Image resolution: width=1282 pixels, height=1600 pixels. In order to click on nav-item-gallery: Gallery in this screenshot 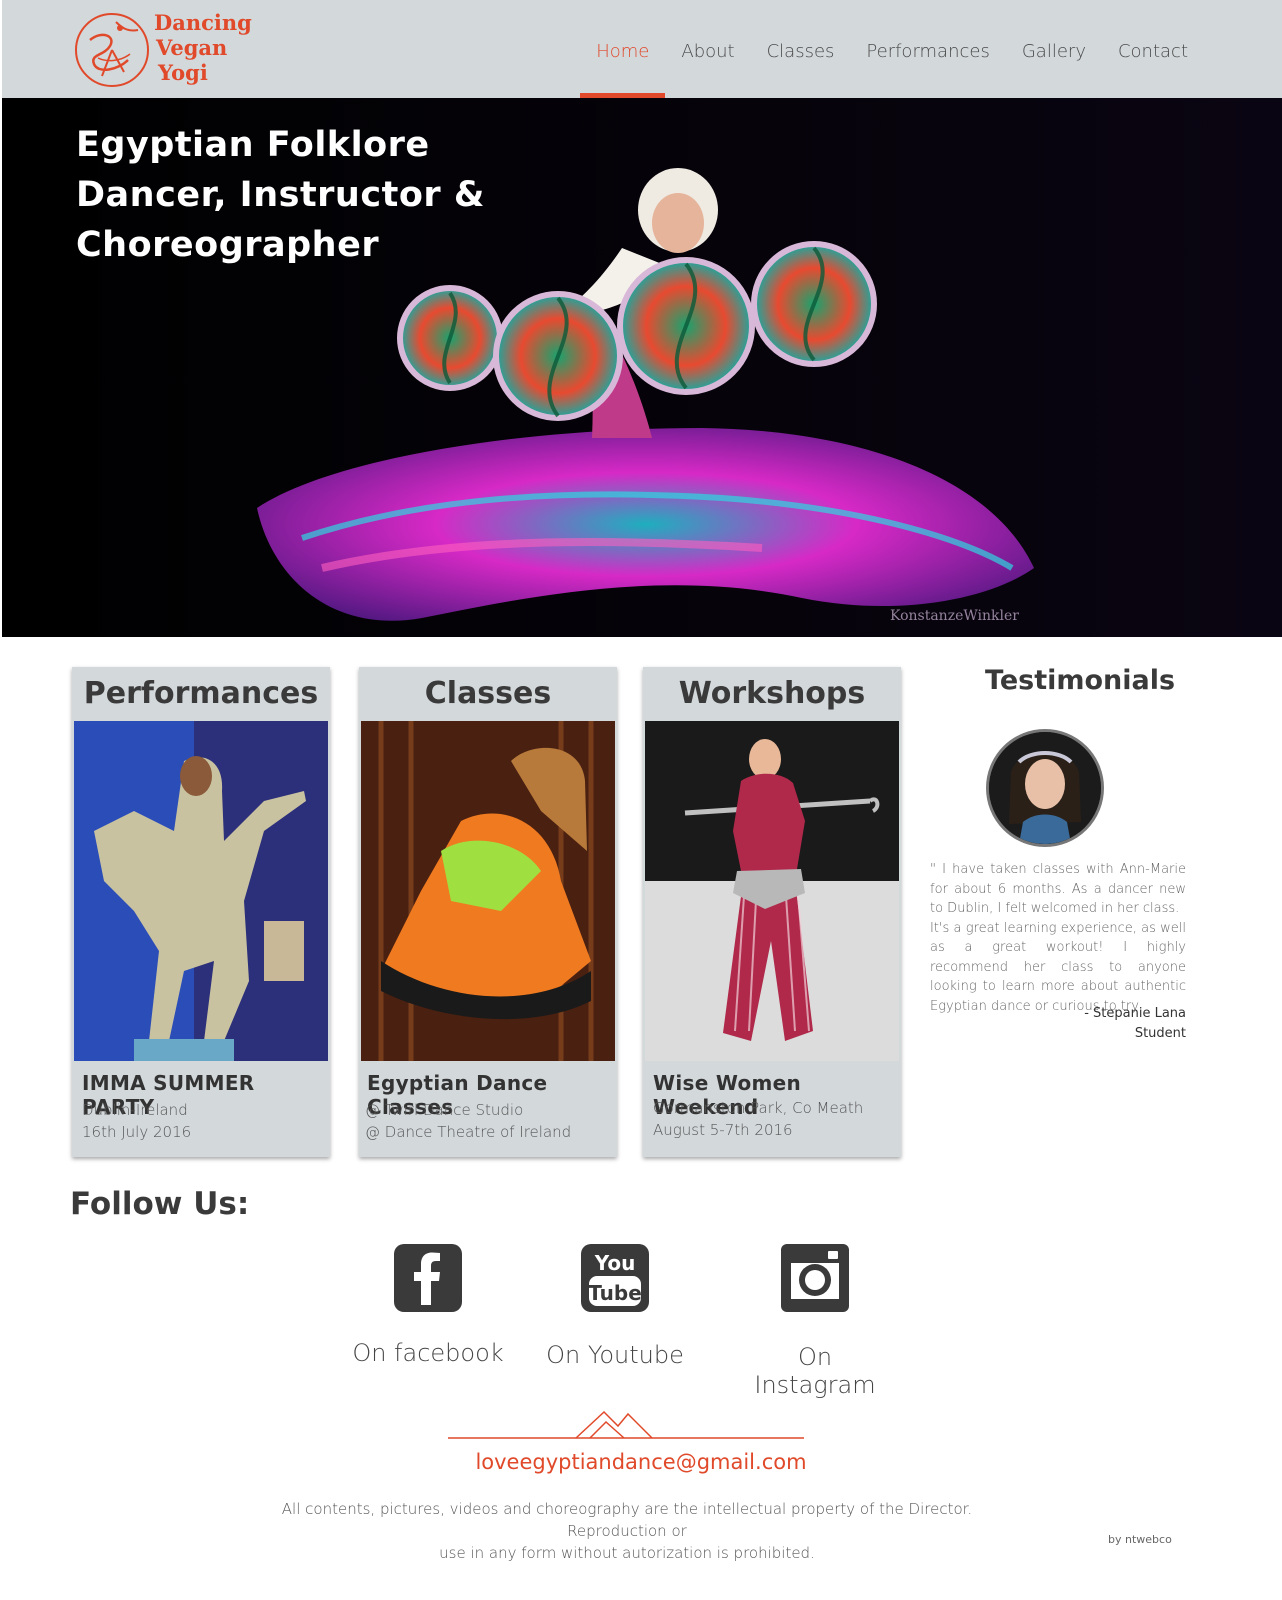, I will do `click(1054, 49)`.